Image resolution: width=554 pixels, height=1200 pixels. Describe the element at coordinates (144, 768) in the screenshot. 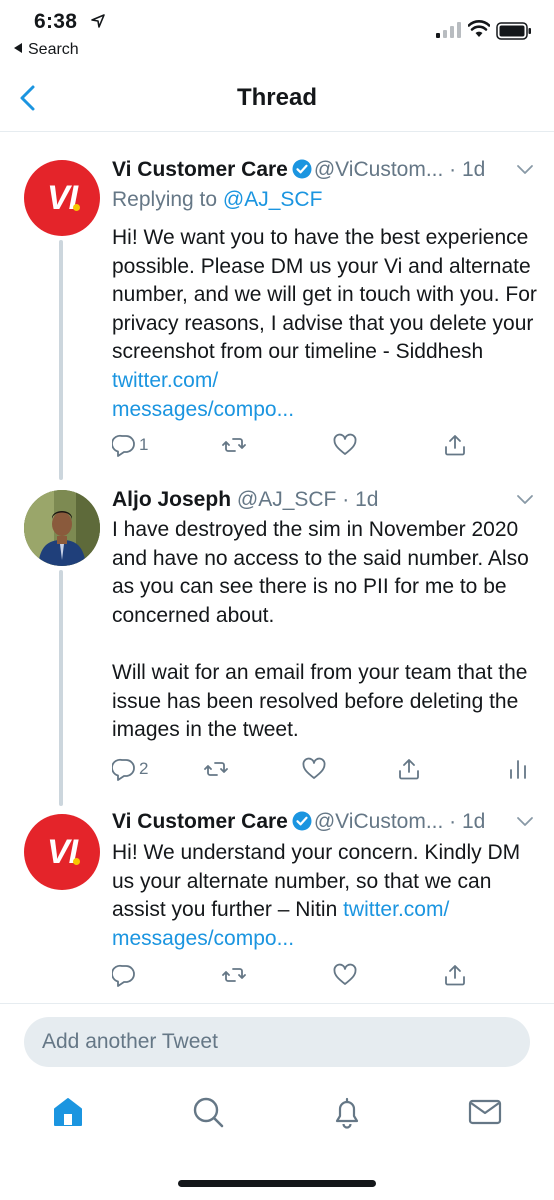

I see `reply-count: 2` at that location.